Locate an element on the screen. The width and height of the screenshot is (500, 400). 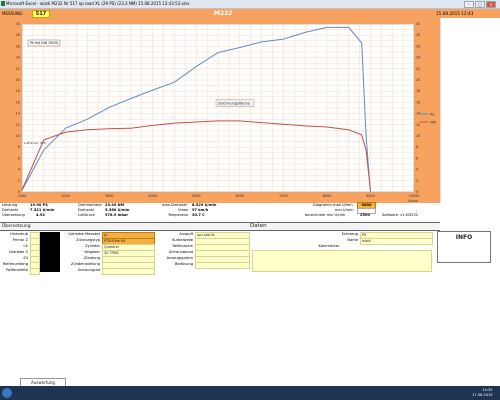
measurement-datetime: 15.08.2015 12:43 is located at coordinates (455, 13).